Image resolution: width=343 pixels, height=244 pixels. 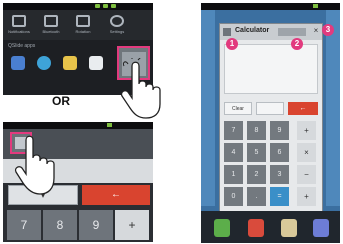 What do you see at coordinates (233, 152) in the screenshot?
I see `key-4: 4` at bounding box center [233, 152].